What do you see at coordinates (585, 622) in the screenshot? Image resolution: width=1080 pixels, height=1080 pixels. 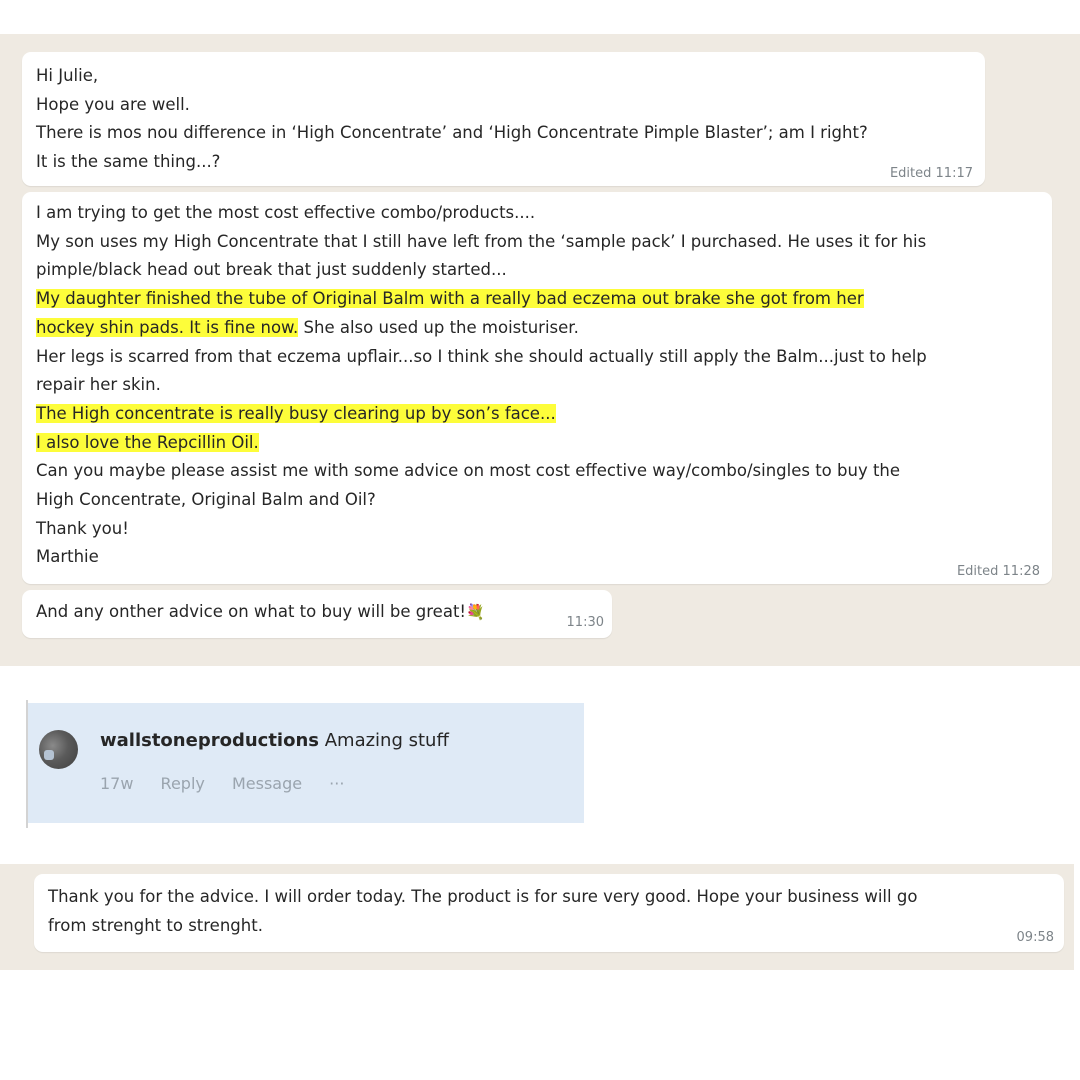 I see `message-timestamp: 11:30` at bounding box center [585, 622].